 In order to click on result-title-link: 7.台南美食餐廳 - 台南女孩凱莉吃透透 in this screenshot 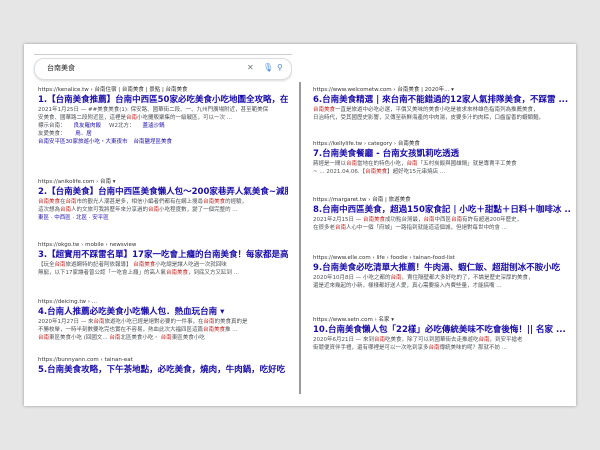, I will do `click(442, 154)`.